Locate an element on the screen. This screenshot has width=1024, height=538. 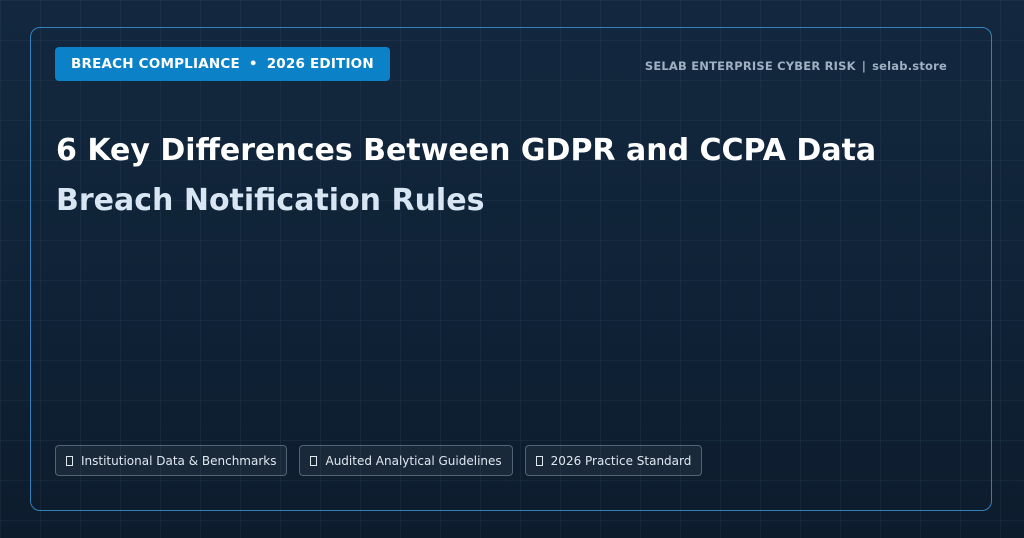
chip-label: Audited Analytical Guidelines is located at coordinates (413, 460).